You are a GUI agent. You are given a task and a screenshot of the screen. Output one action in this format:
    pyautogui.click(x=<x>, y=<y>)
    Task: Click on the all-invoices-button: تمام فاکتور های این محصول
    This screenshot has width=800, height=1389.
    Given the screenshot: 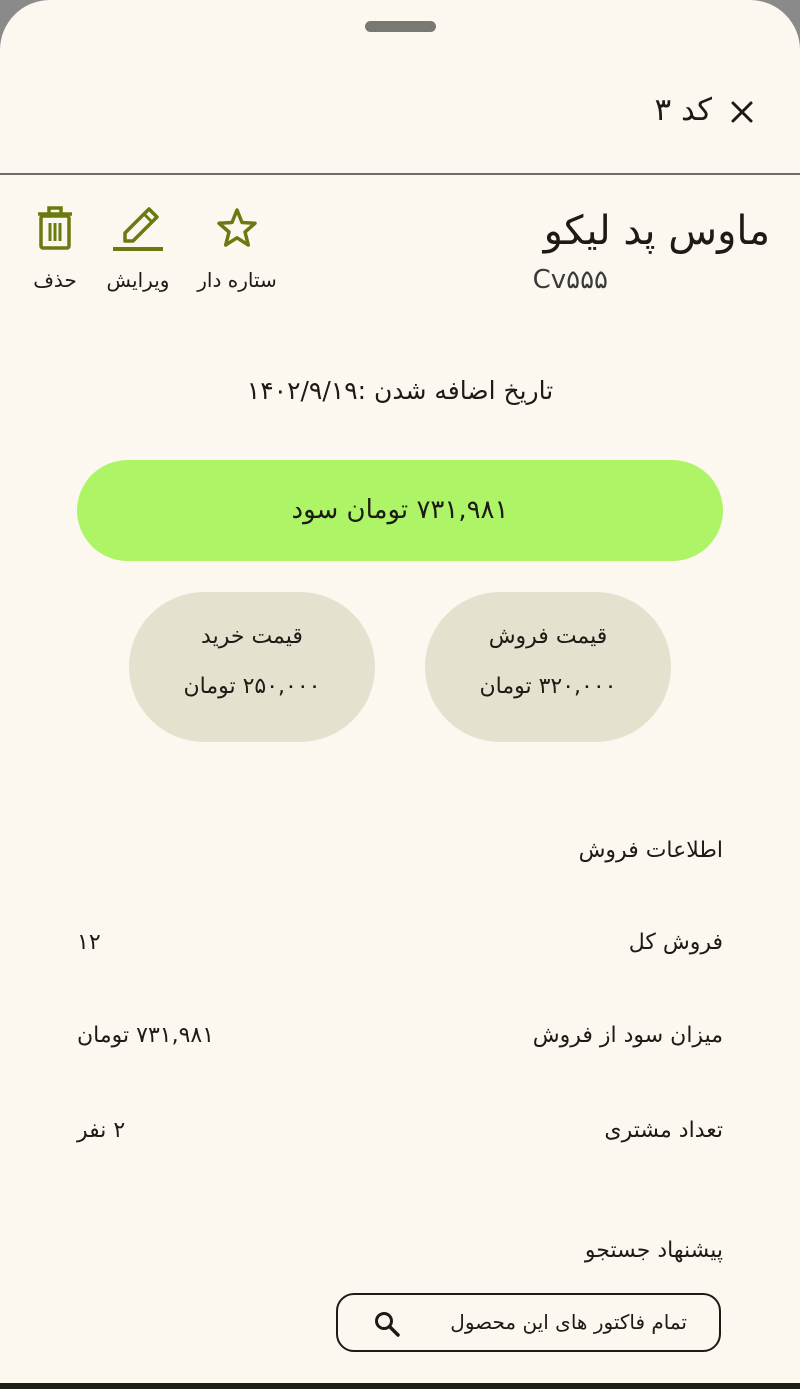 What is the action you would take?
    pyautogui.click(x=528, y=1322)
    